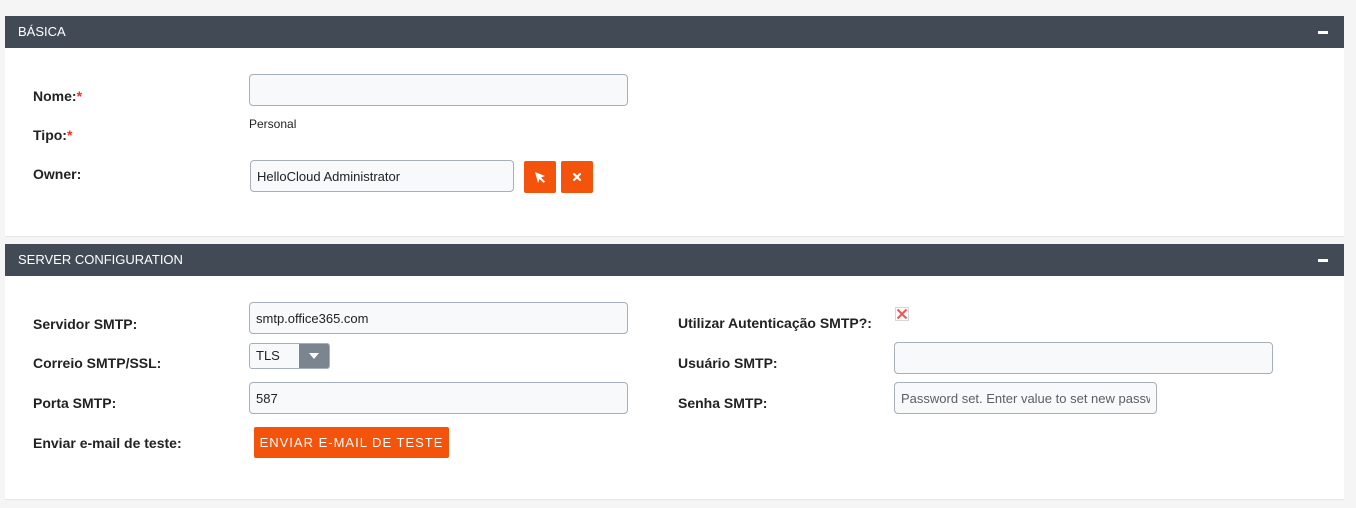 Image resolution: width=1356 pixels, height=508 pixels. I want to click on basic-panel-header: BÁSICA, so click(674, 32).